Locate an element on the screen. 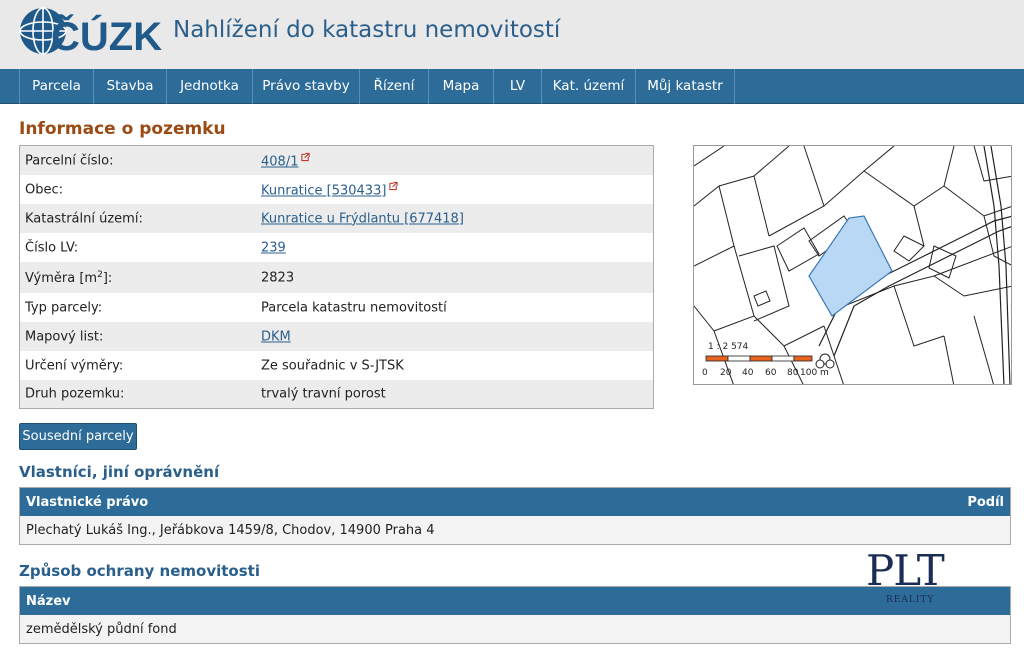  nav-rizeni: Řízení is located at coordinates (394, 86).